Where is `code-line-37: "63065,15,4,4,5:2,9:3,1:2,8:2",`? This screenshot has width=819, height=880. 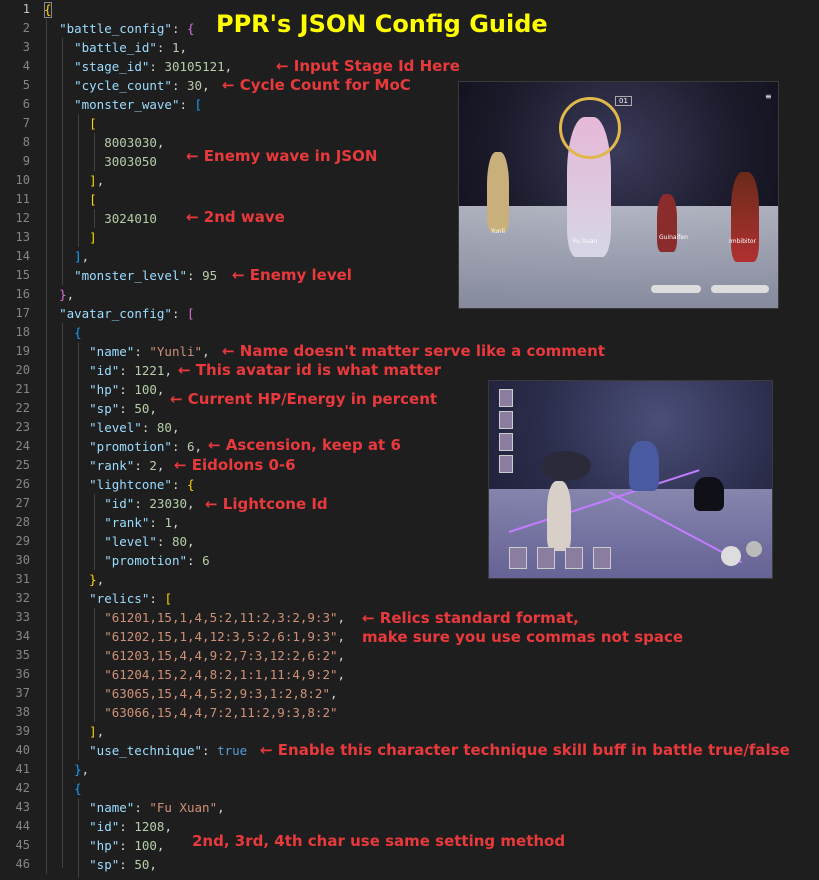
code-line-37: "63065,15,4,4,5:2,9:3,1:2,8:2", is located at coordinates (221, 693).